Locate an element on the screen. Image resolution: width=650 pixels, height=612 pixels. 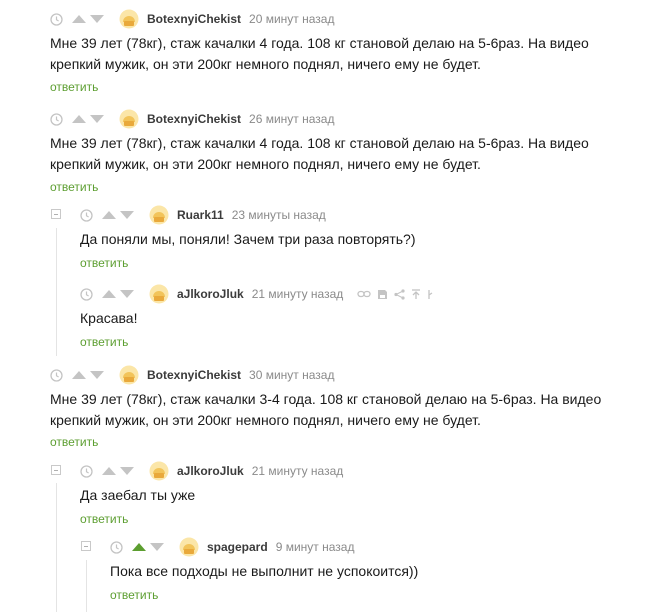
comment-header: spagepard 9 минут назад is located at coordinates (232, 547).